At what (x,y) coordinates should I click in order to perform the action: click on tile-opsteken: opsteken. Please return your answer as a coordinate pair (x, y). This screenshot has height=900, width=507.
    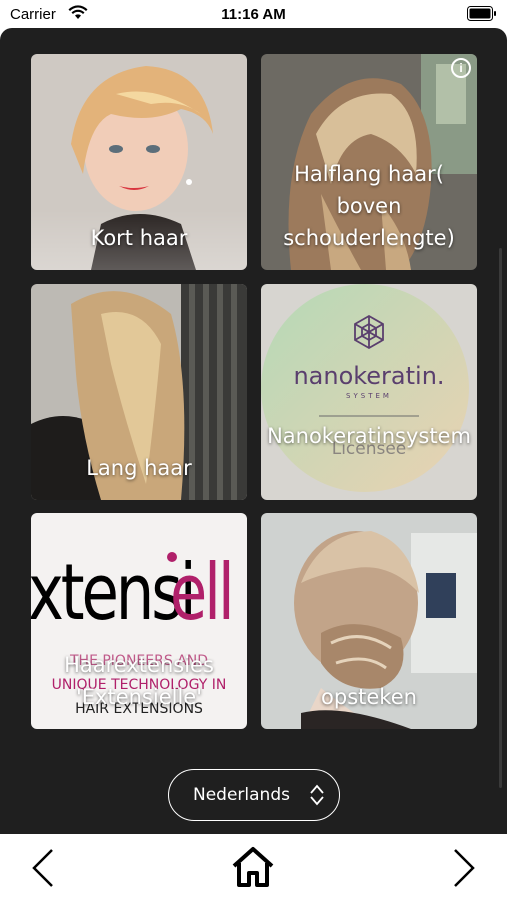
    Looking at the image, I should click on (369, 621).